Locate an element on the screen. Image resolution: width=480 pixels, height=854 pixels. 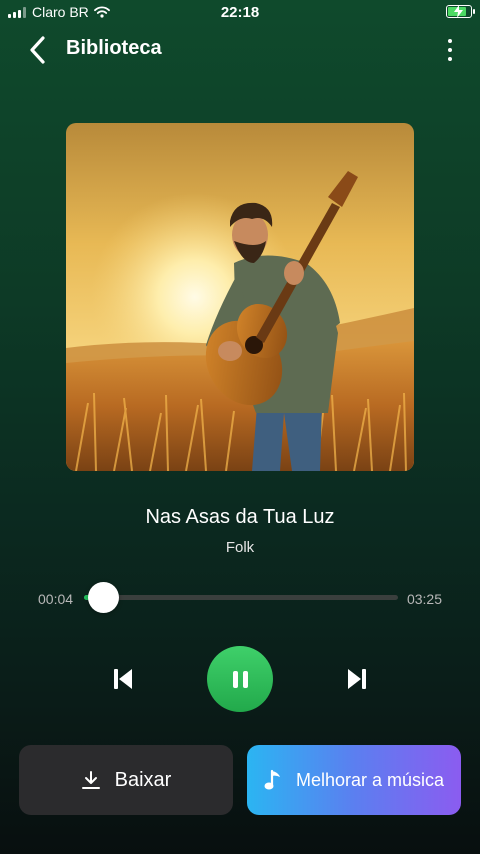
pause-icon is located at coordinates (235, 679).